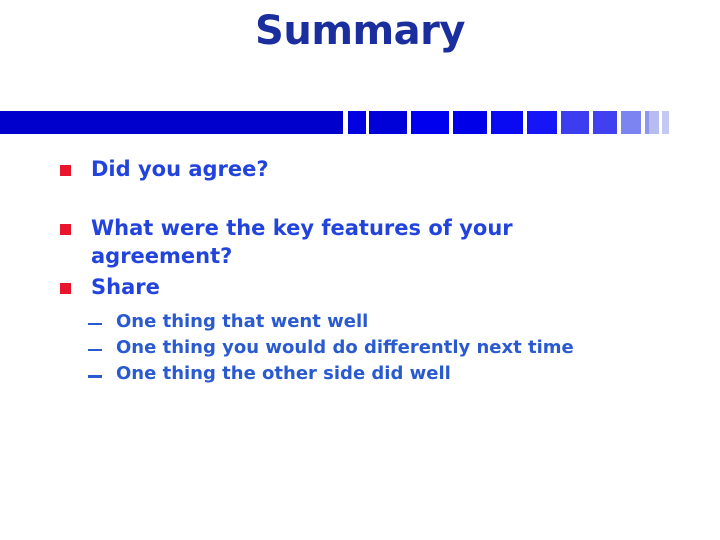 The image size is (720, 540). What do you see at coordinates (242, 321) in the screenshot?
I see `sub-bullet-label: One thing that went well` at bounding box center [242, 321].